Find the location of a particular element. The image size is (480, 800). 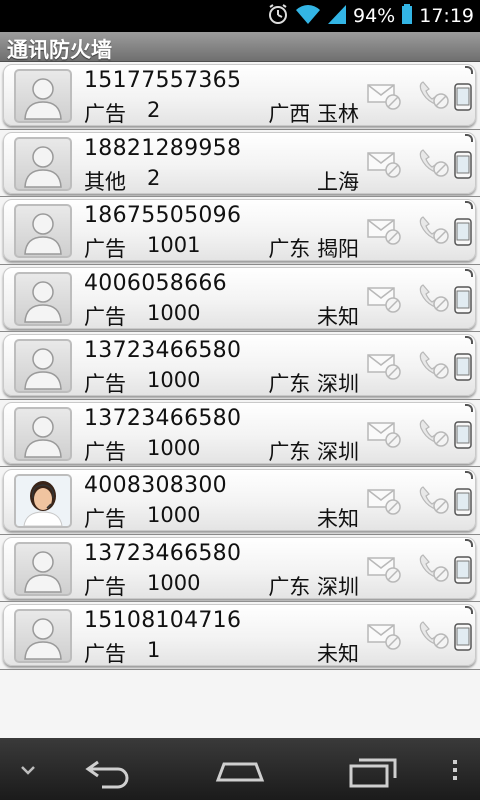

location-label: 广东 揭阳 is located at coordinates (313, 249).